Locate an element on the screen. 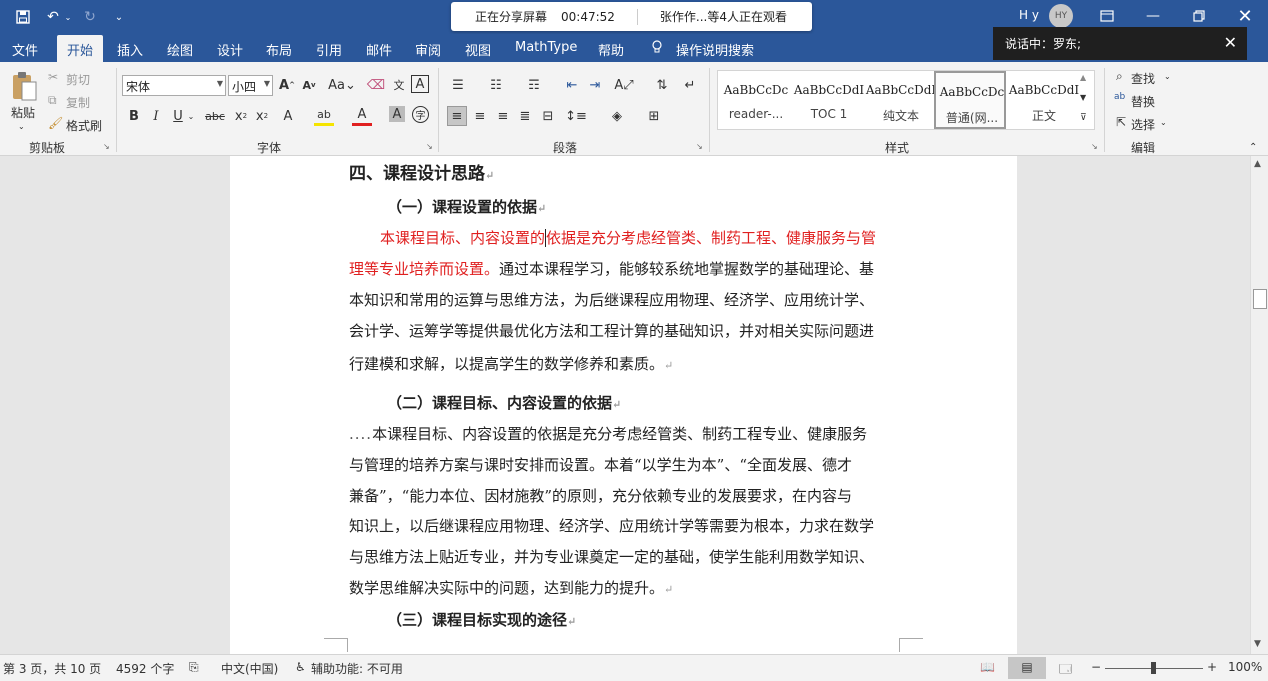 This screenshot has height=681, width=1268. align-center-icon: ≡ is located at coordinates (480, 116).